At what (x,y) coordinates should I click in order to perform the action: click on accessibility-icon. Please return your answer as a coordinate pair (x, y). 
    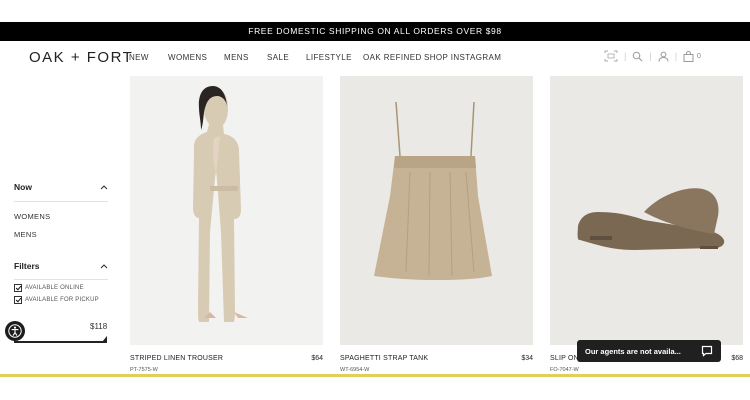
    Looking at the image, I should click on (15, 331).